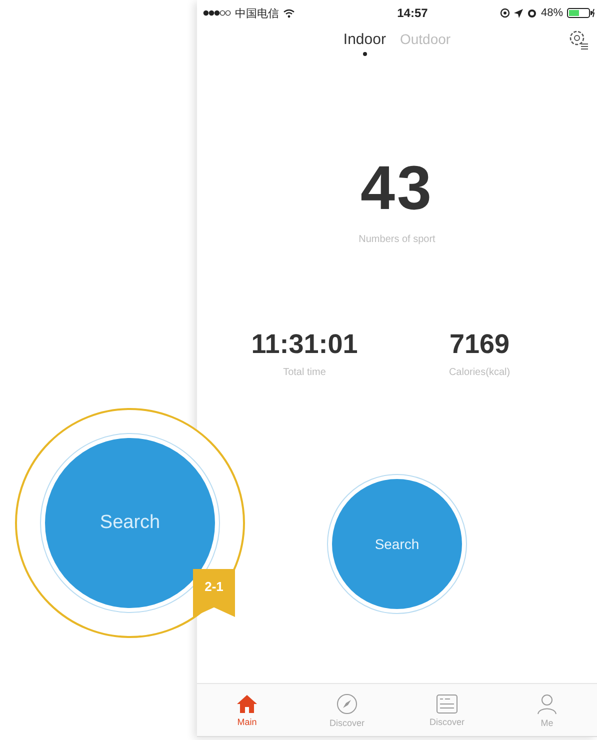 The image size is (597, 740). What do you see at coordinates (397, 544) in the screenshot?
I see `search-button: Search` at bounding box center [397, 544].